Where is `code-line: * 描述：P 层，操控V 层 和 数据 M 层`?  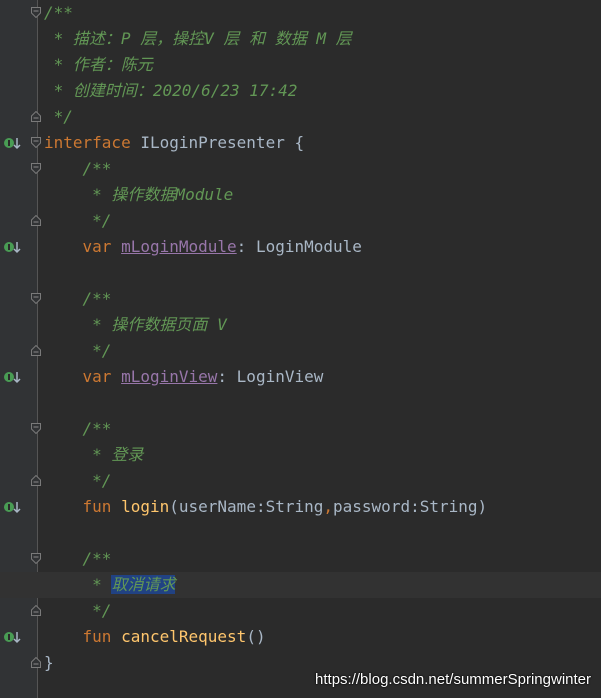
code-line: * 描述：P 层，操控V 层 和 数据 M 层 is located at coordinates (300, 39).